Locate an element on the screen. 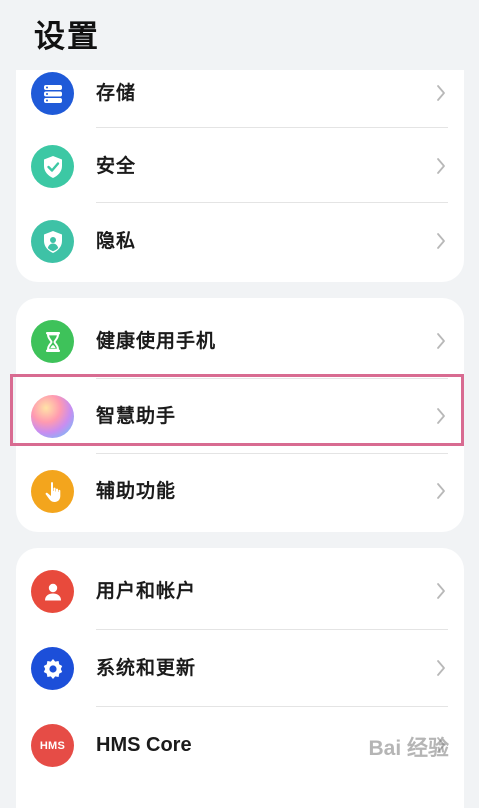 This screenshot has height=808, width=479. user-icon is located at coordinates (52, 591).